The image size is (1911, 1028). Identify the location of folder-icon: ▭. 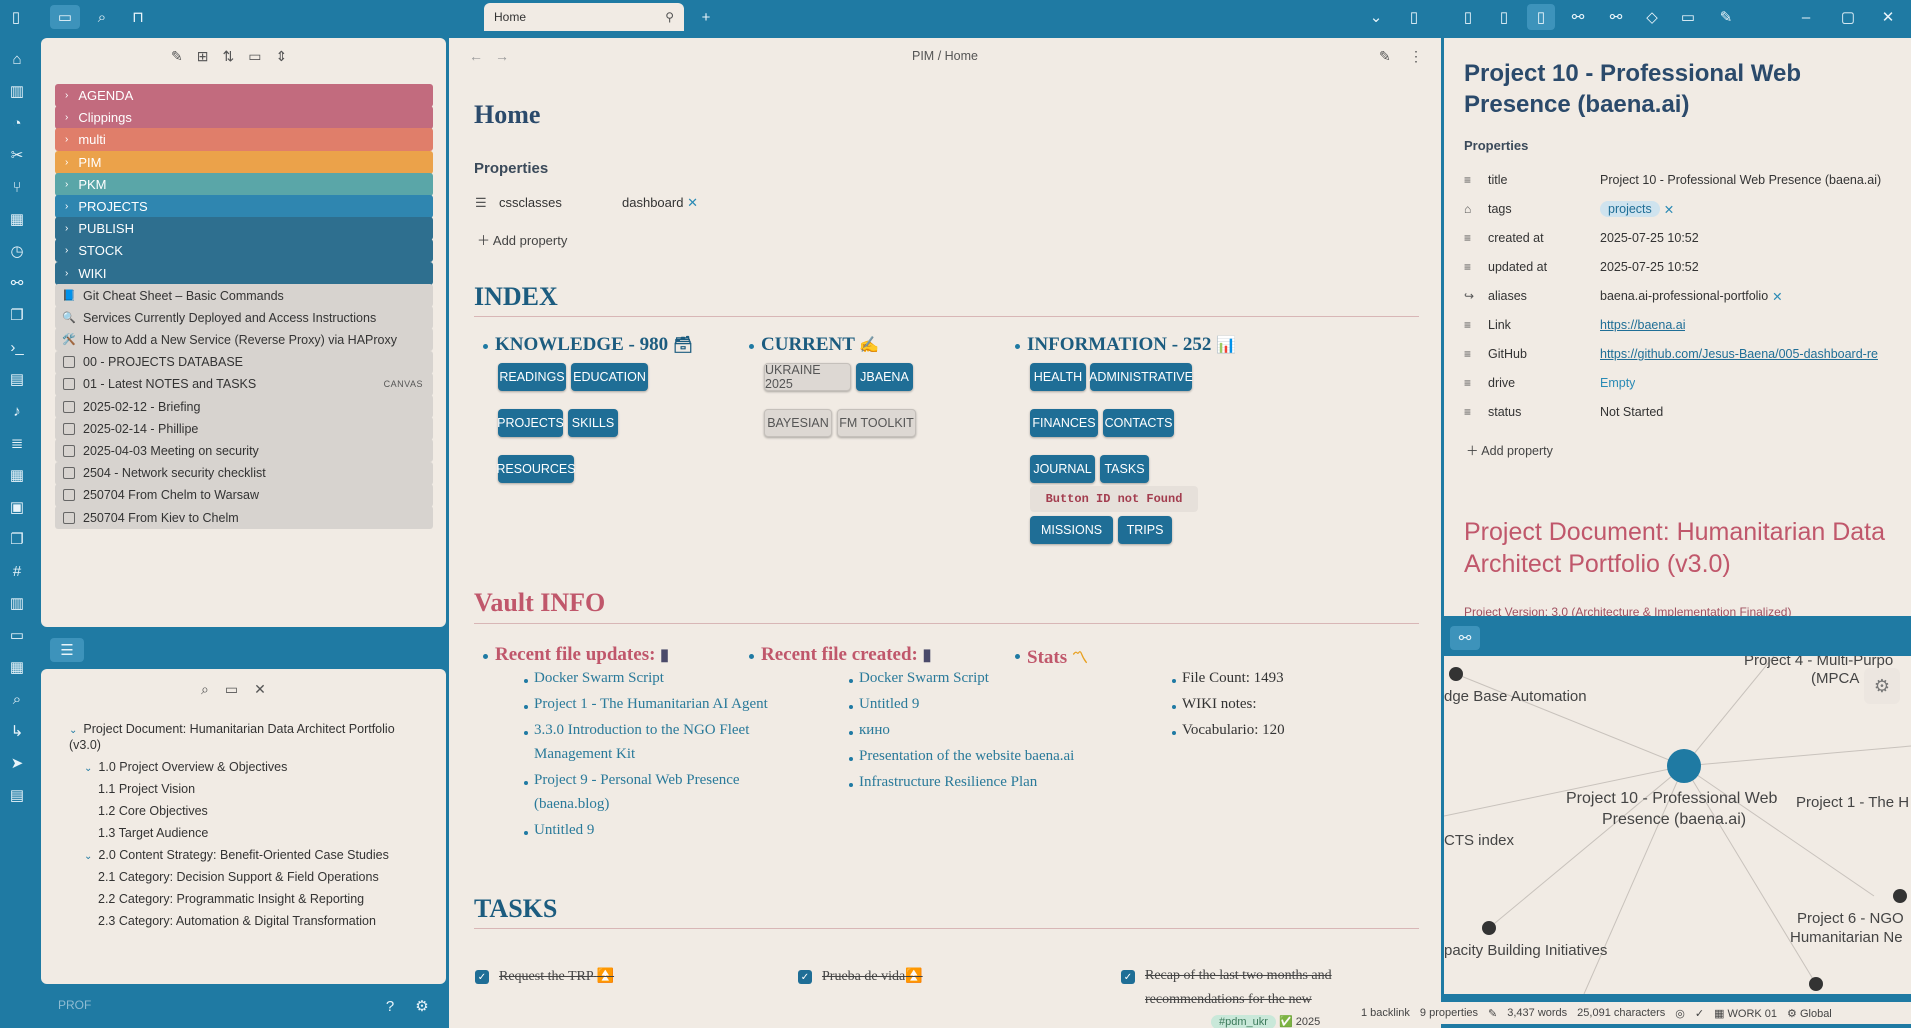
(65, 17).